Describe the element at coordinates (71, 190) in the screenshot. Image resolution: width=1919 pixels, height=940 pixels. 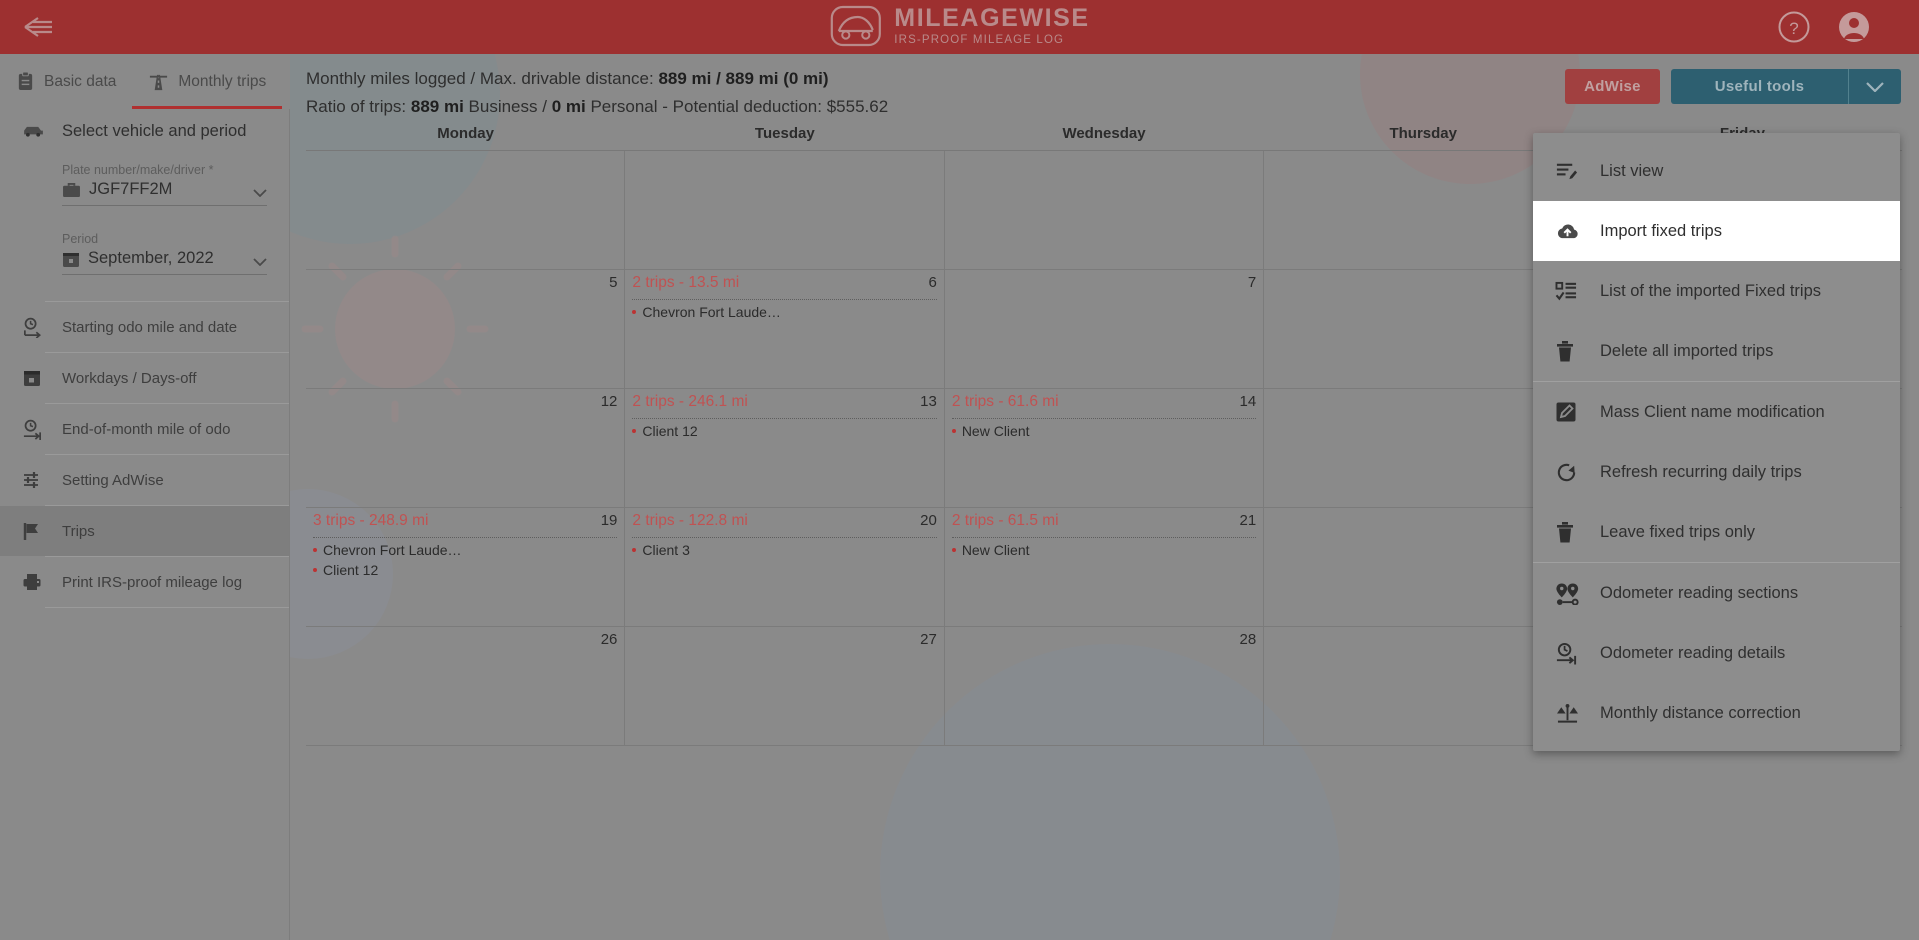
I see `briefcase-icon` at that location.